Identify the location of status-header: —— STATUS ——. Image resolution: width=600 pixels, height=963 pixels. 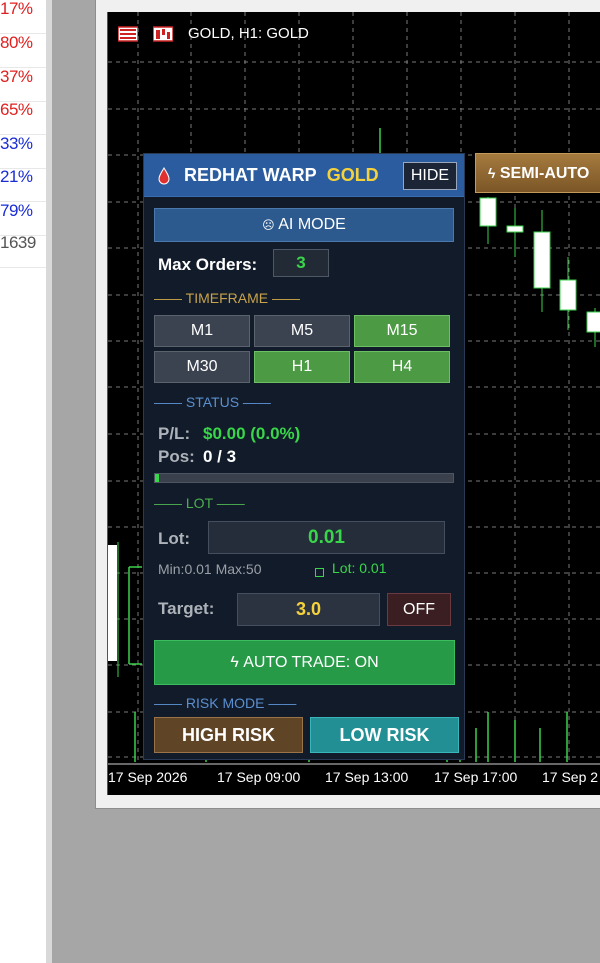
(212, 402).